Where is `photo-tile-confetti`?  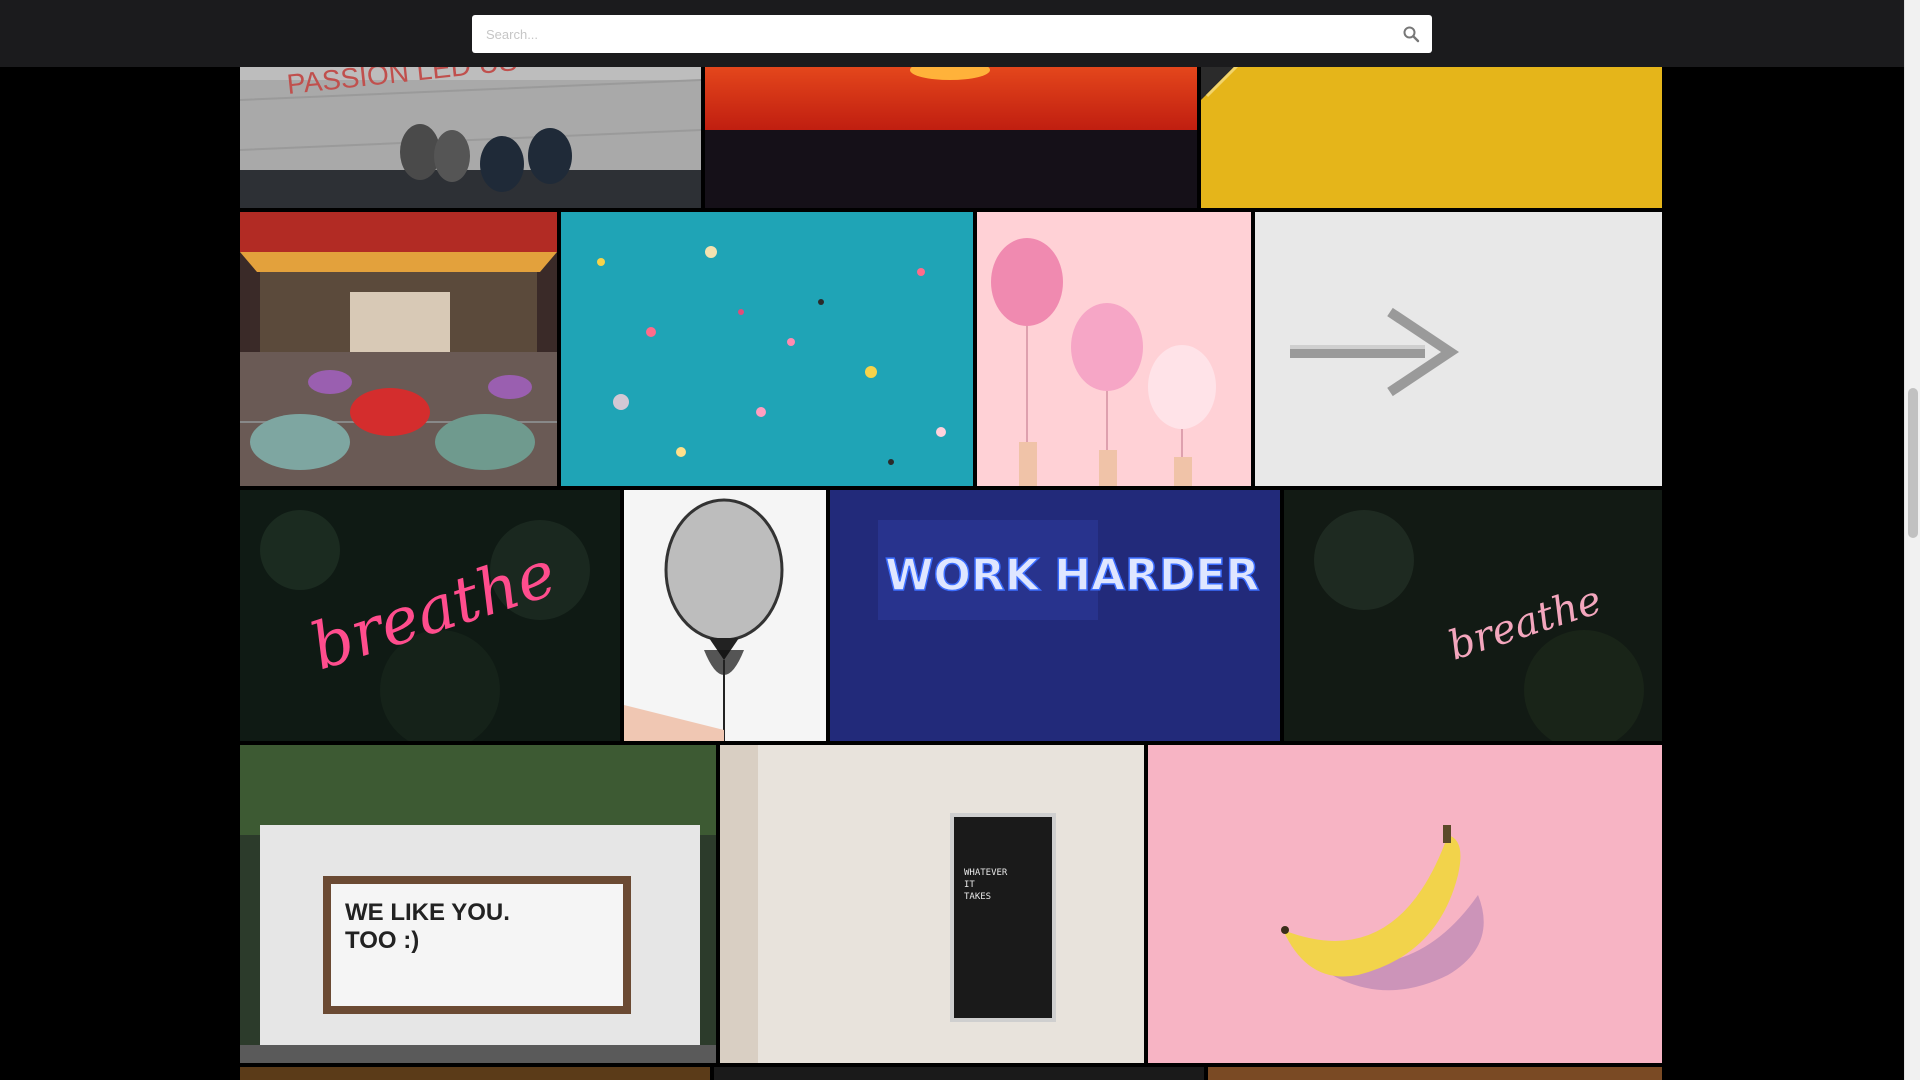
photo-tile-confetti is located at coordinates (767, 349).